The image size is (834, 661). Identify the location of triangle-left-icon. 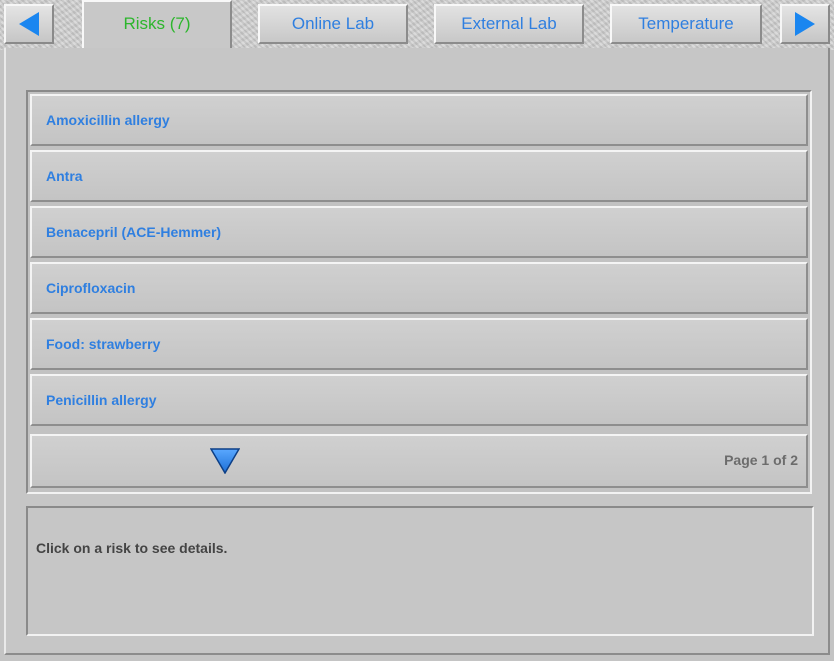
(29, 24).